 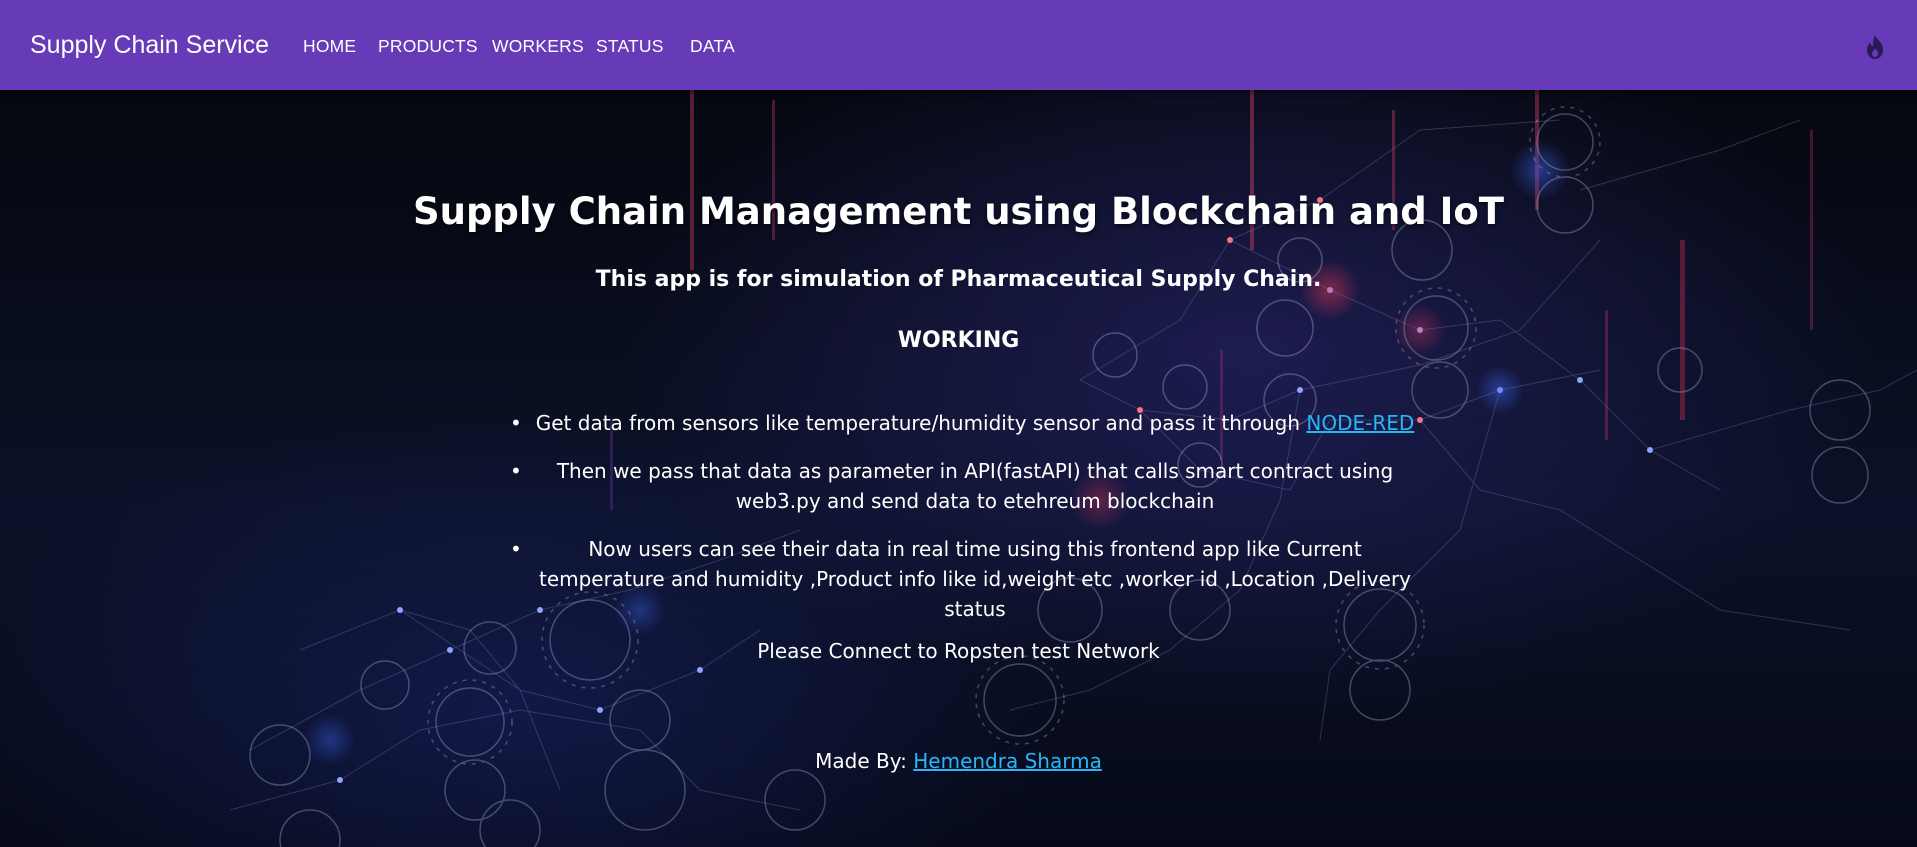 I want to click on node-red-link: NODE-RED, so click(x=1360, y=423).